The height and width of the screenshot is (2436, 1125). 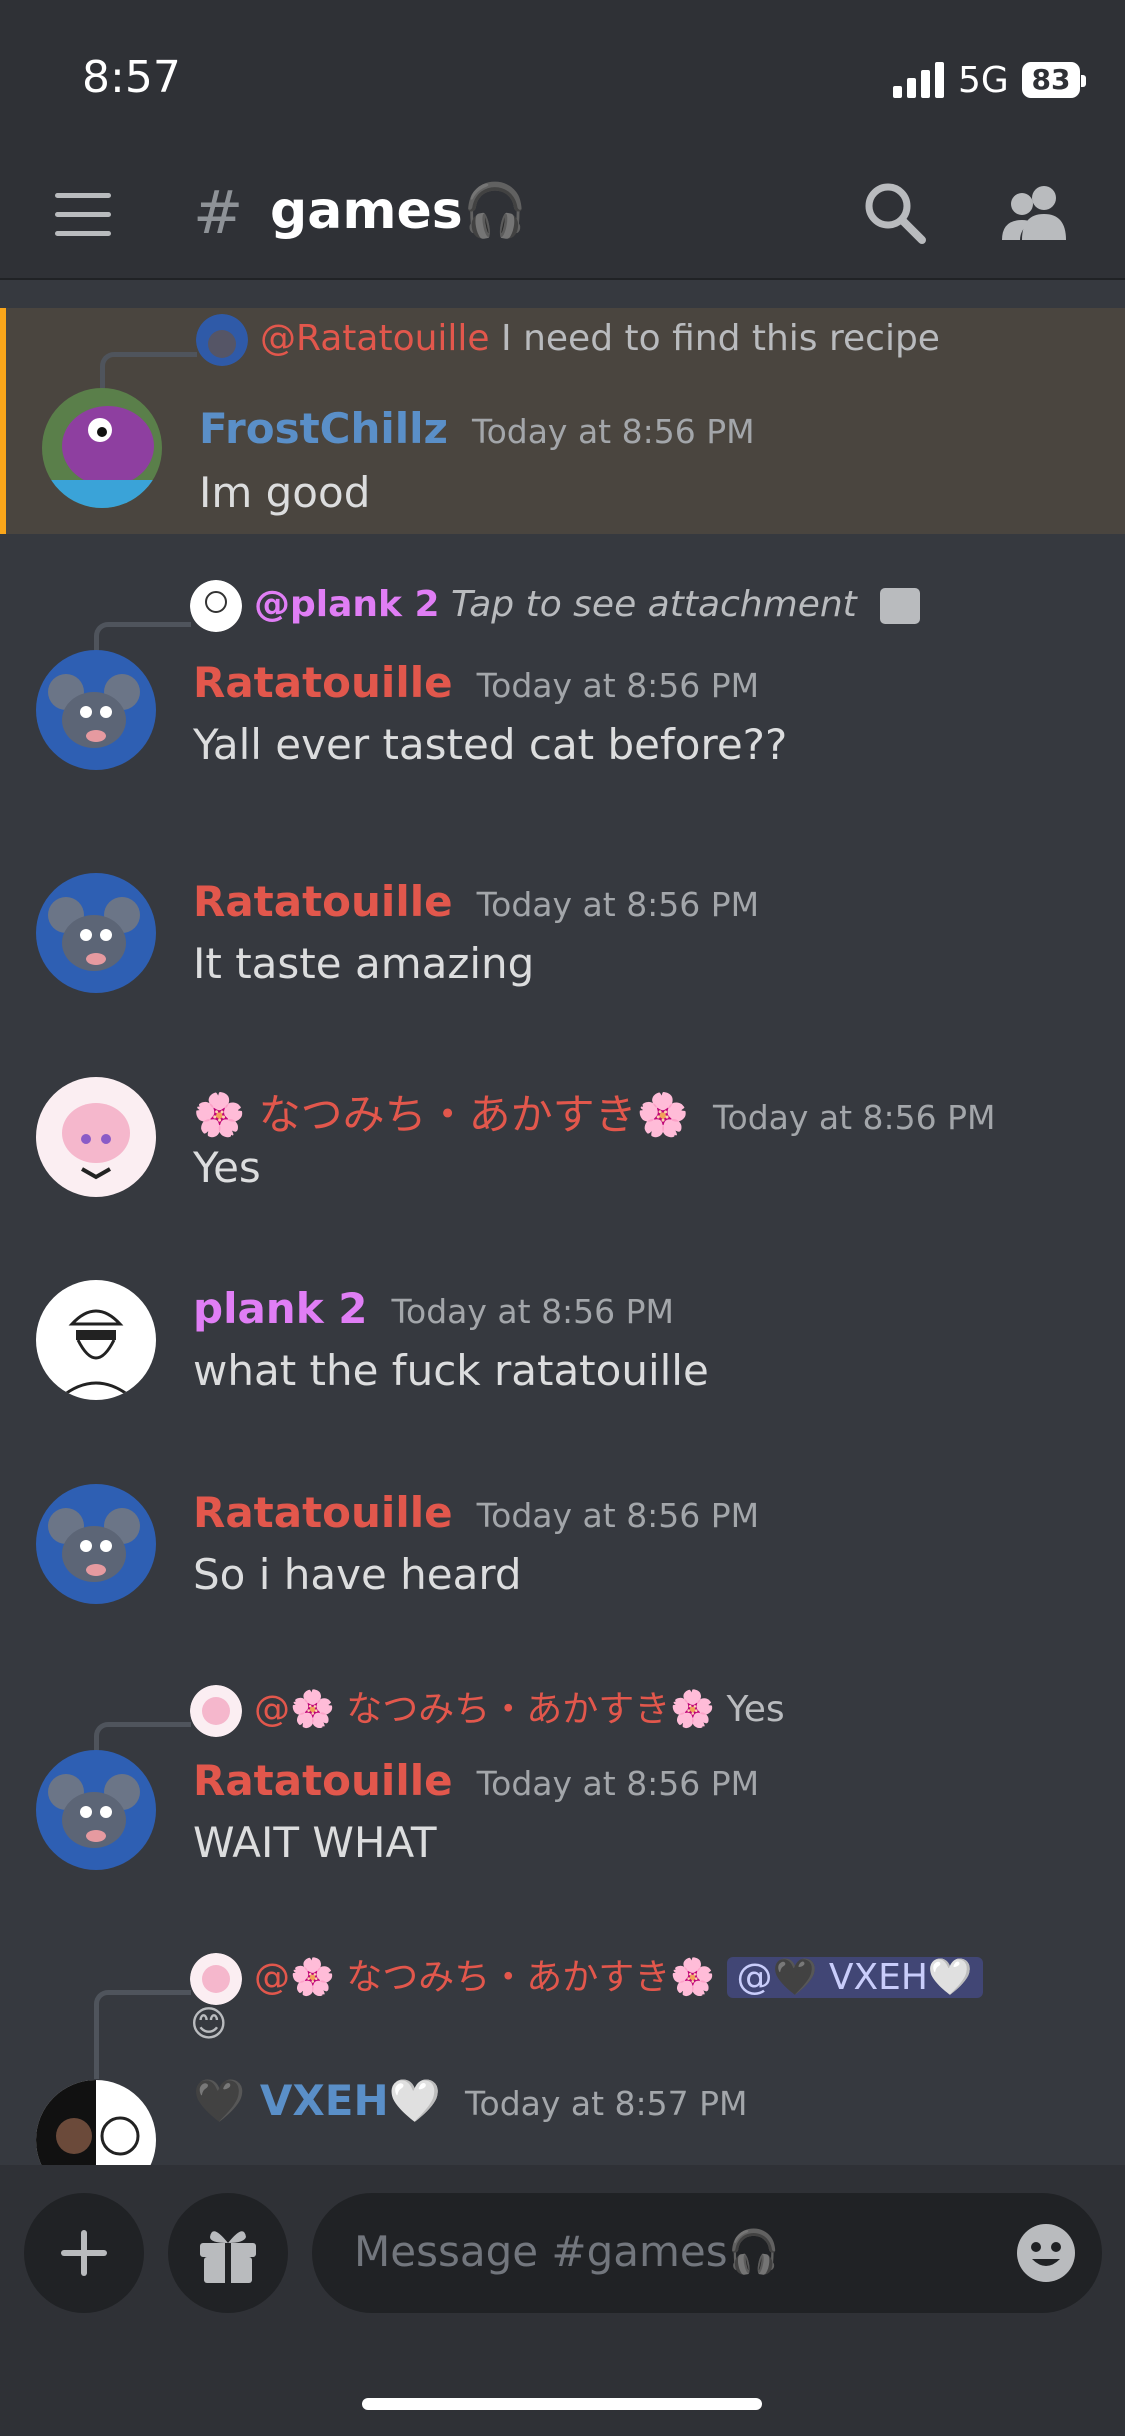 I want to click on message-input: Message #games🎧, so click(x=707, y=2253).